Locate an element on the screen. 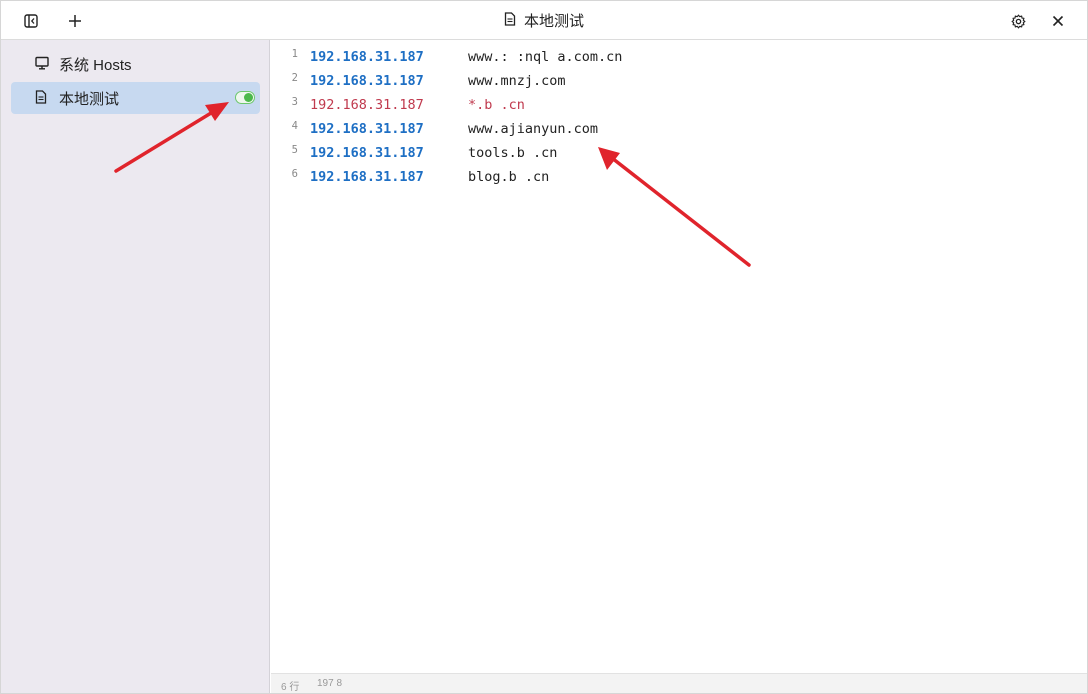  sidebar-item-label: 本地测试 is located at coordinates (89, 99).